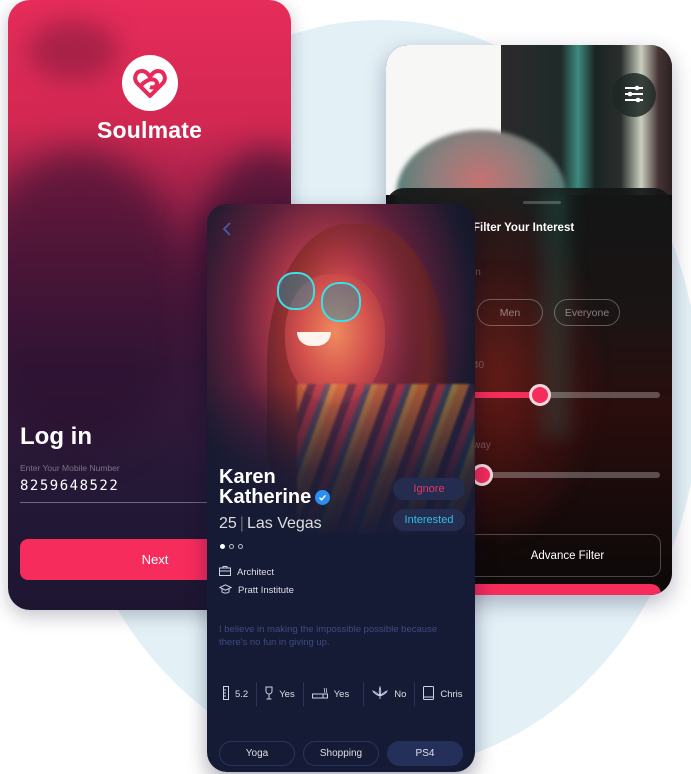  I want to click on ignore-button: Ignore, so click(429, 489).